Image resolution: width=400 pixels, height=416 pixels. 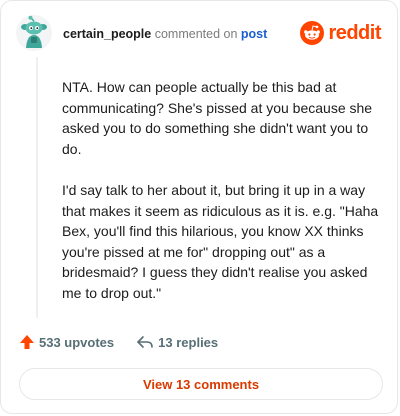 I want to click on reply-button: 13 replies, so click(x=177, y=342).